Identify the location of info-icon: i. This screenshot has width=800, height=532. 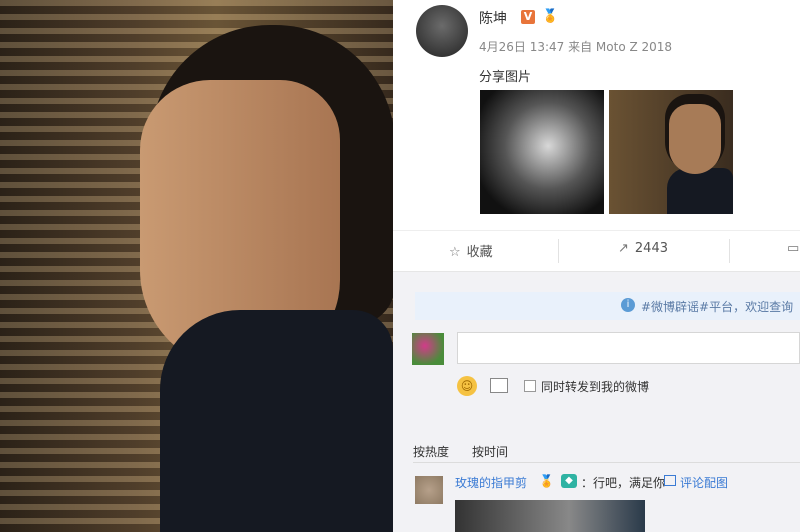
(628, 305).